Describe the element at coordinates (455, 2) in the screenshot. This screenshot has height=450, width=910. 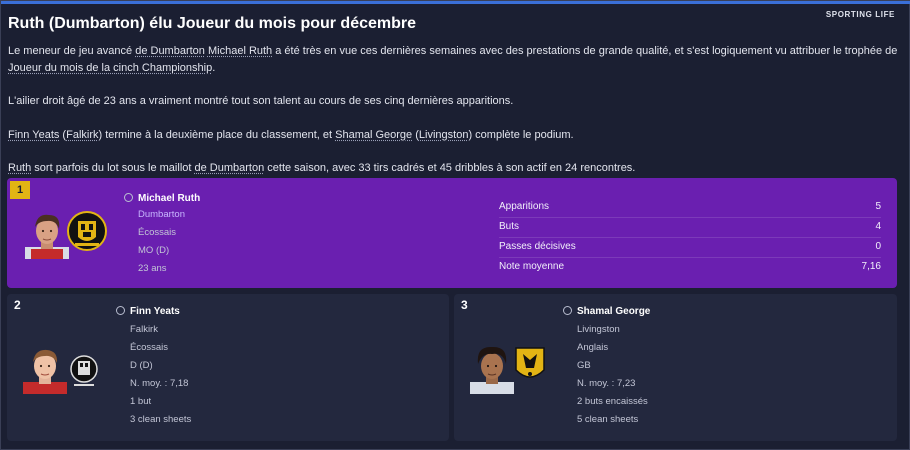
I see `top-accent-bar` at that location.